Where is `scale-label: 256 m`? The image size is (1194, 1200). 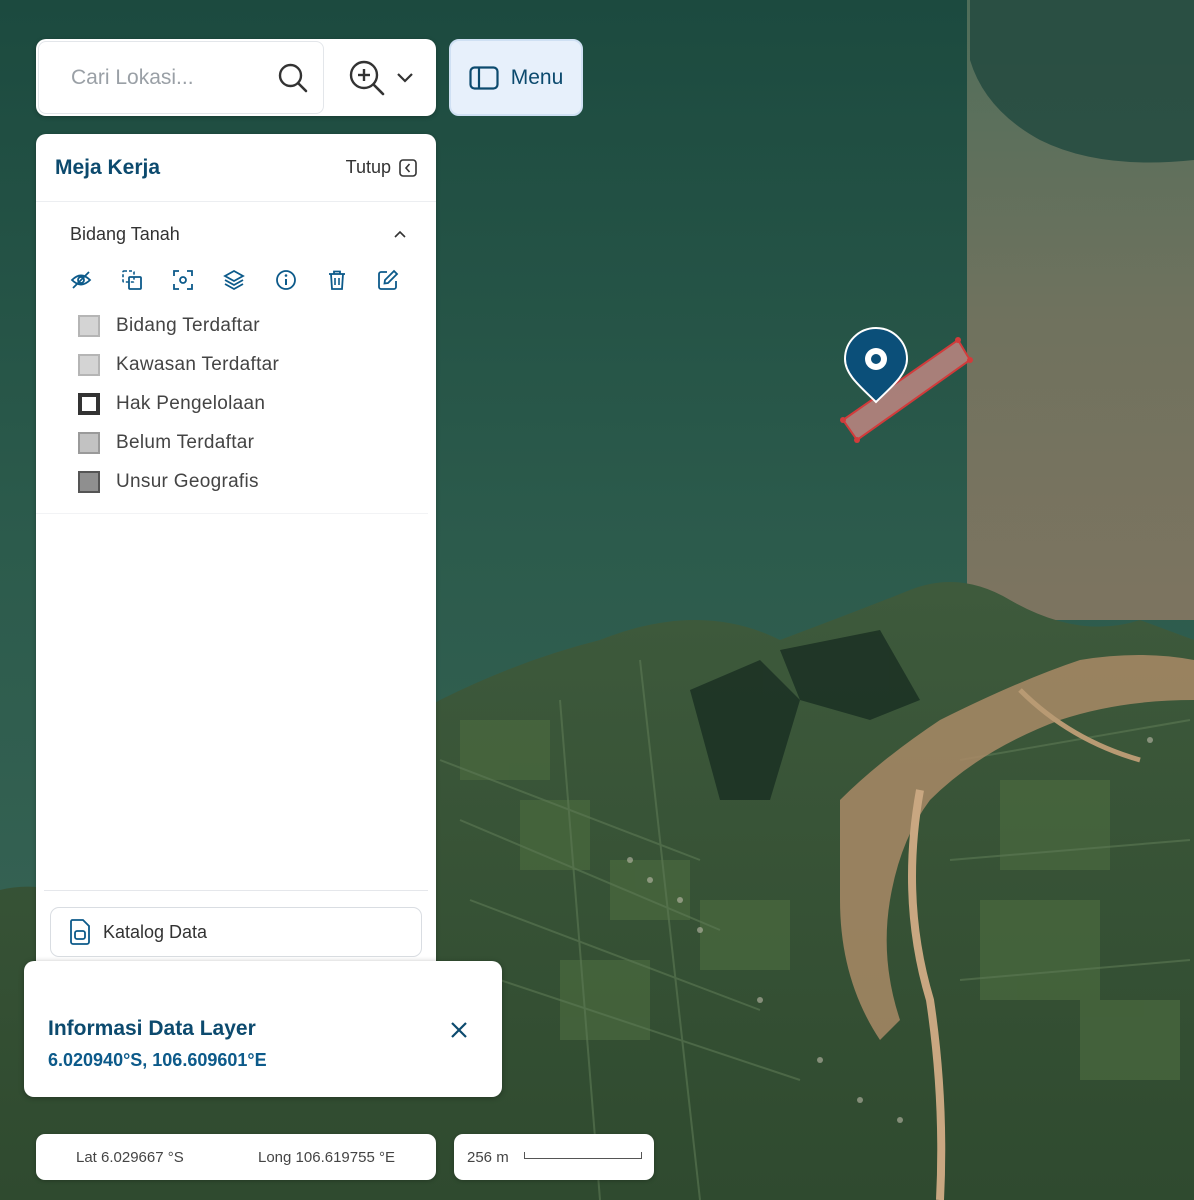
scale-label: 256 m is located at coordinates (488, 1157).